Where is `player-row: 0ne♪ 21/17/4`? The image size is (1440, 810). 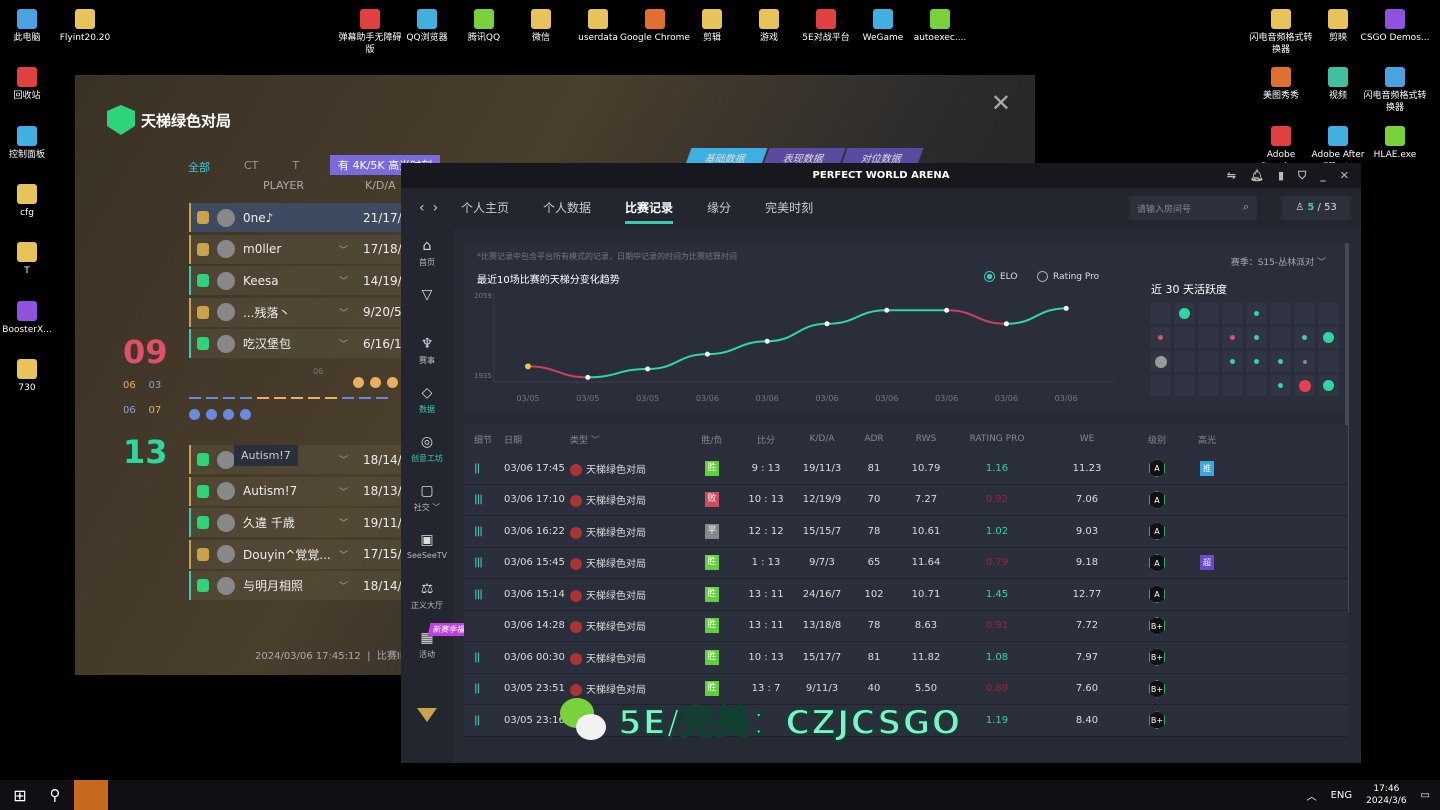
player-row: 0ne♪ 21/17/4 is located at coordinates (304, 217).